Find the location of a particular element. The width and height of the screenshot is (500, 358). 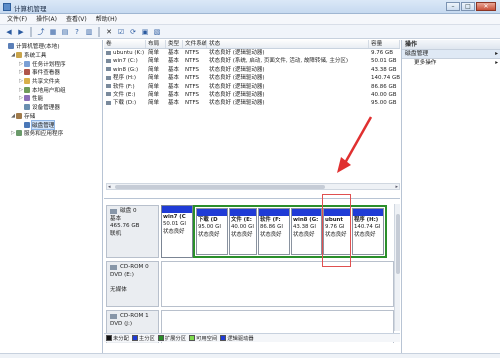

table-row: 文件 (E:) 简单 基本 NTFS 状态良好 (逻辑驱动器) 40.00 GB is located at coordinates (252, 95).